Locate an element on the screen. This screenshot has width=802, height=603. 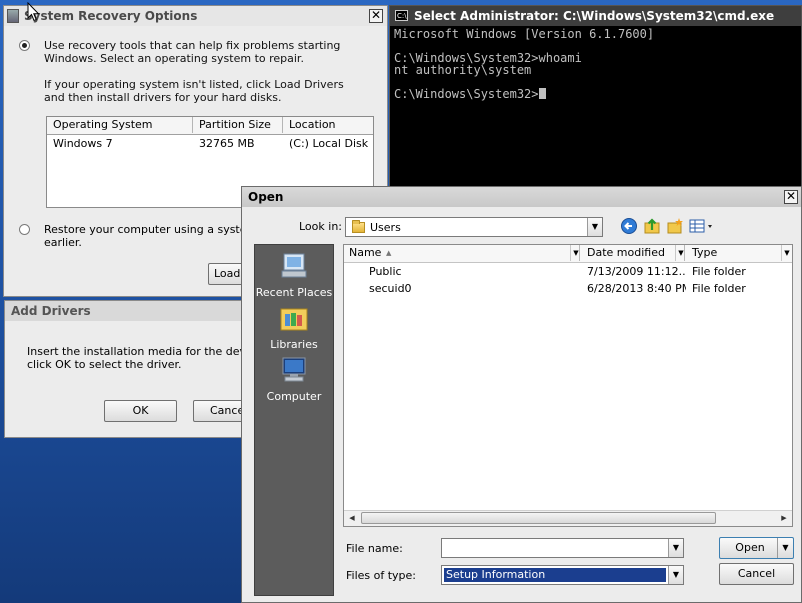
cmd-icon: C:\ is located at coordinates (401, 15).